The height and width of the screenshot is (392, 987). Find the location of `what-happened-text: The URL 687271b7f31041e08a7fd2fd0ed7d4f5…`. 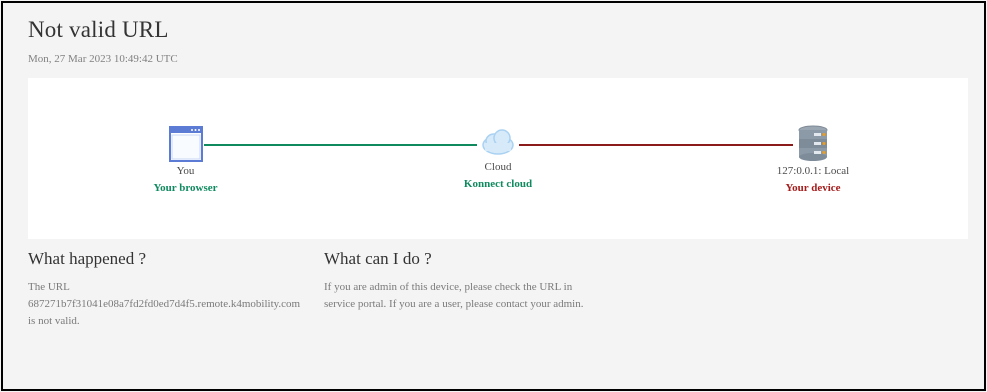

what-happened-text: The URL 687271b7f31041e08a7fd2fd0ed7d4f5… is located at coordinates (165, 304).